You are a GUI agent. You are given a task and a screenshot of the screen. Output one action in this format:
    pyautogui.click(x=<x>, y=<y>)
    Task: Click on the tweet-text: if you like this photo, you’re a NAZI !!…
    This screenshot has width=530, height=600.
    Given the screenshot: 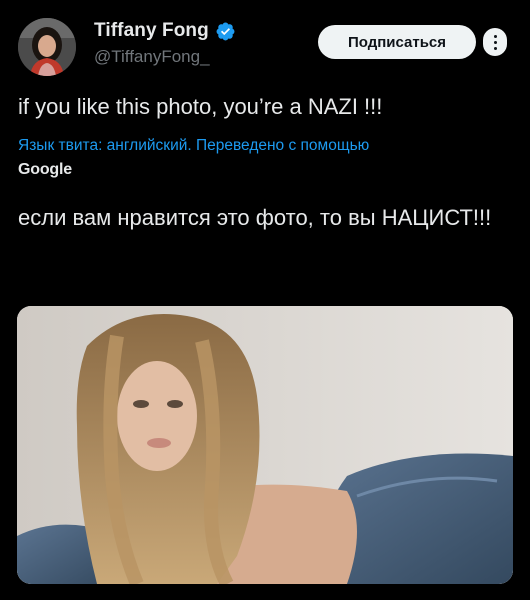 What is the action you would take?
    pyautogui.click(x=200, y=106)
    